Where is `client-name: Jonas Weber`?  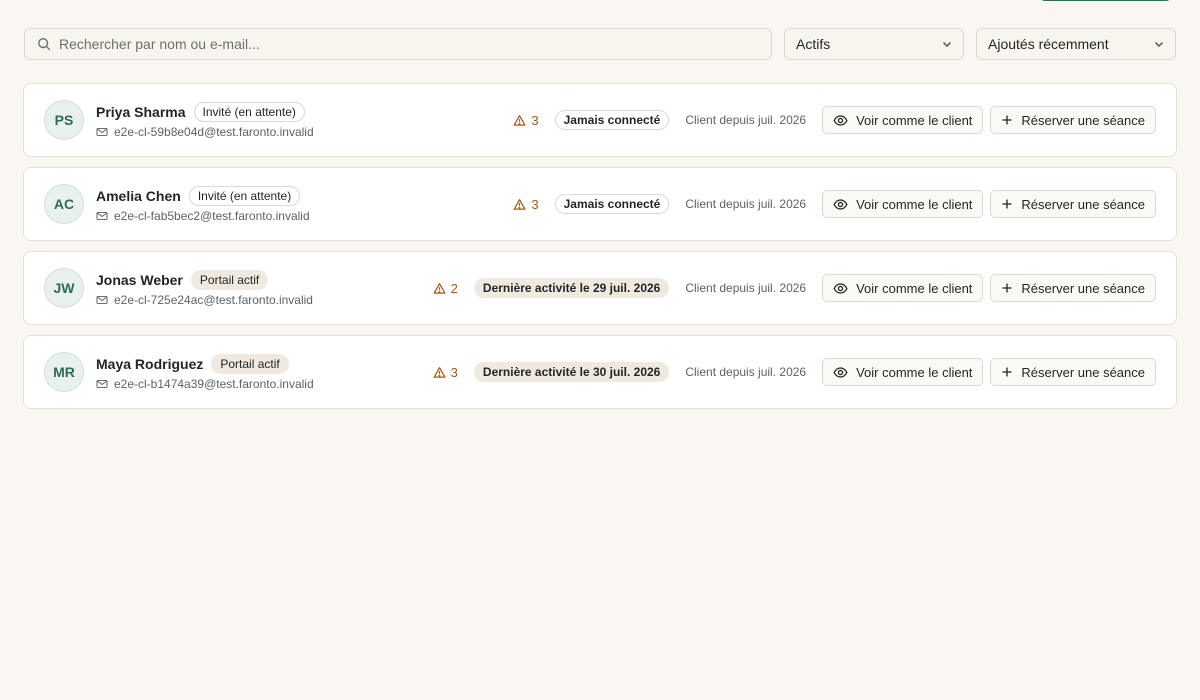 client-name: Jonas Weber is located at coordinates (139, 280).